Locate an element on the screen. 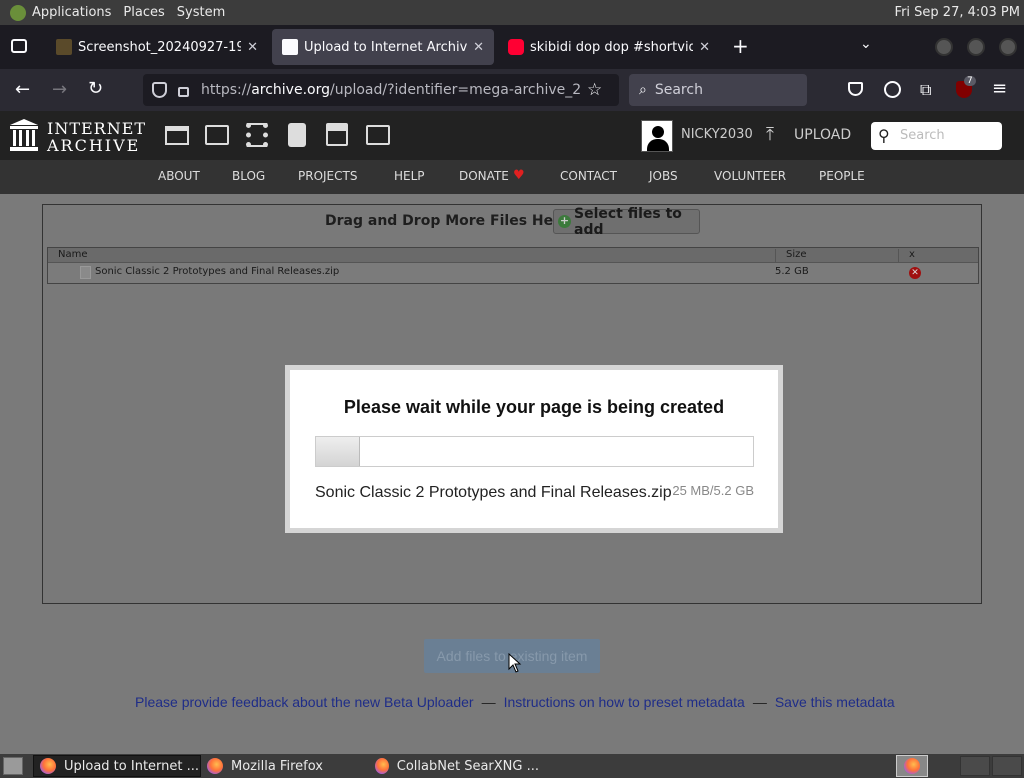  web-search-bar: ⌕ Search is located at coordinates (718, 90).